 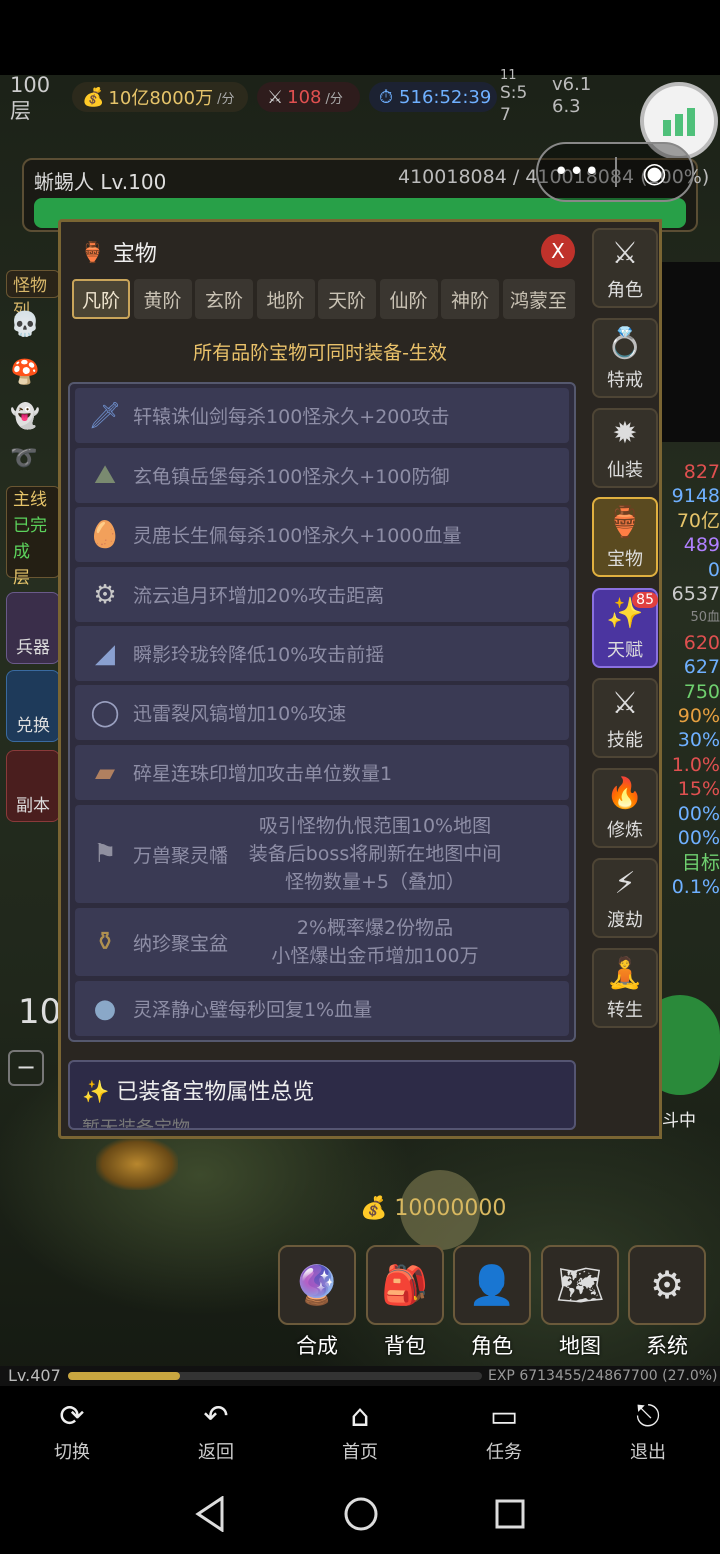 I want to click on treasure-name: 迅雷裂风镐, so click(x=181, y=714).